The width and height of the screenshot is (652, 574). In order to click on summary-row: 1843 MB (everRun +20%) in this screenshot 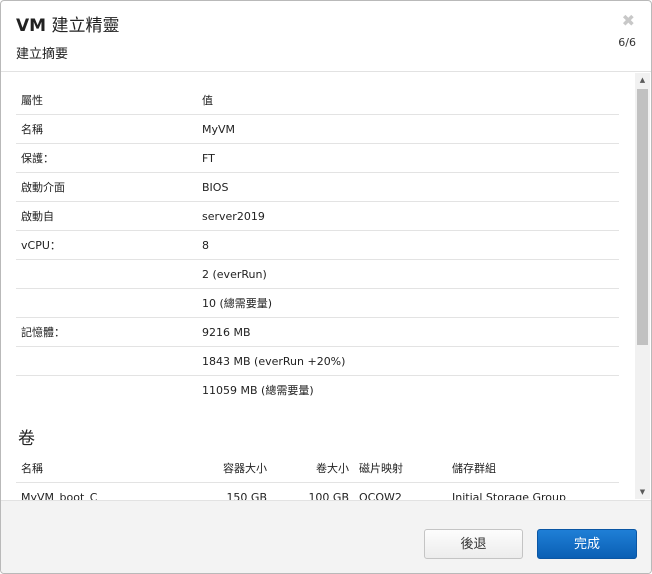, I will do `click(317, 361)`.